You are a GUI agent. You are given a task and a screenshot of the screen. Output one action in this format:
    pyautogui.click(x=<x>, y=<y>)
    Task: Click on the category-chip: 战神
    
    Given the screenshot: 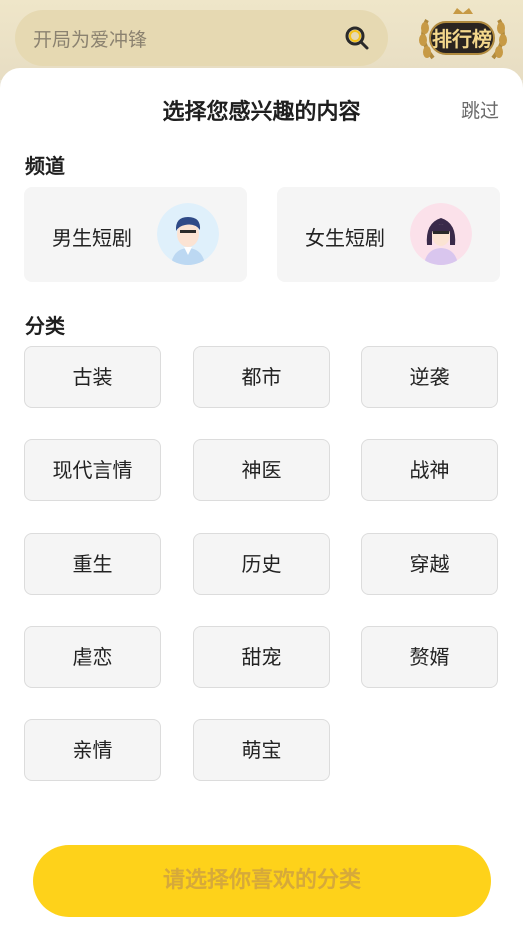 What is the action you would take?
    pyautogui.click(x=429, y=470)
    